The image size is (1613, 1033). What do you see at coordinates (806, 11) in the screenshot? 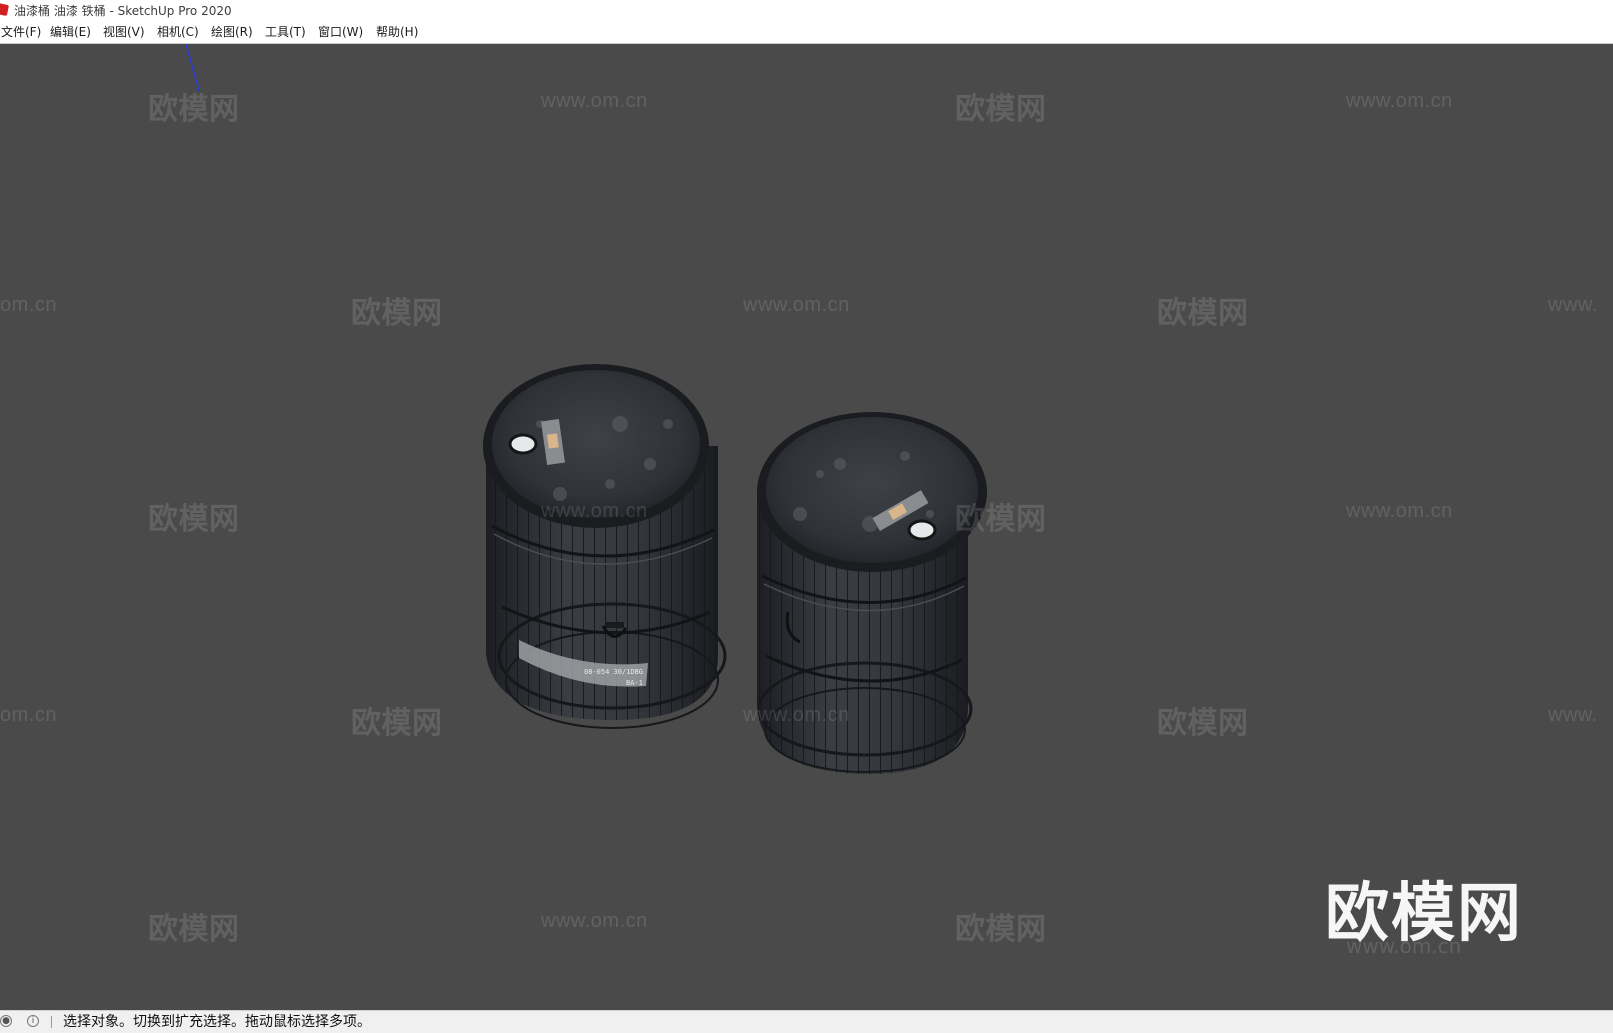
I see `title-bar: 油漆桶 油漆 铁桶 - SketchUp Pro 2020` at bounding box center [806, 11].